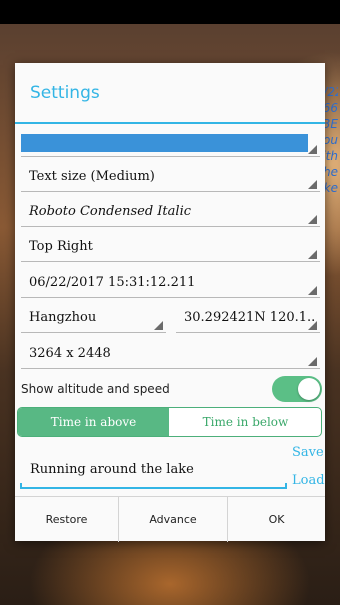 The height and width of the screenshot is (605, 340). I want to click on dialog-footer: Restore Advance OK, so click(170, 519).